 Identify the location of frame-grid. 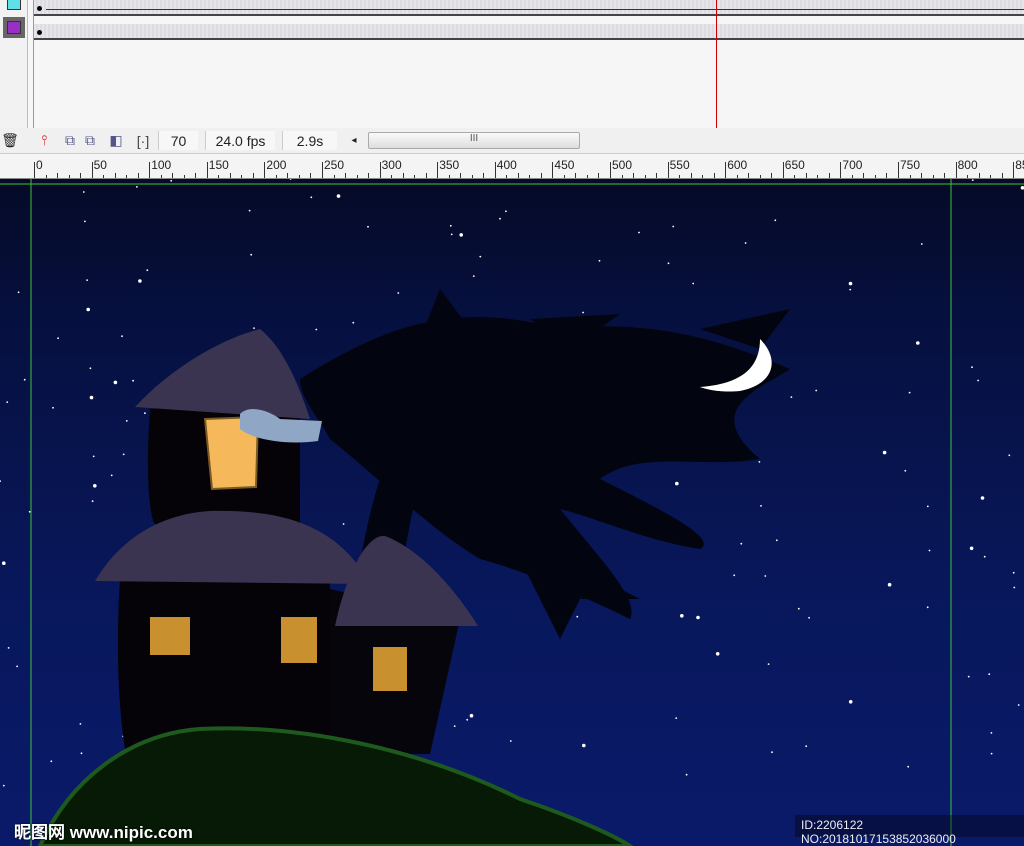
(528, 64).